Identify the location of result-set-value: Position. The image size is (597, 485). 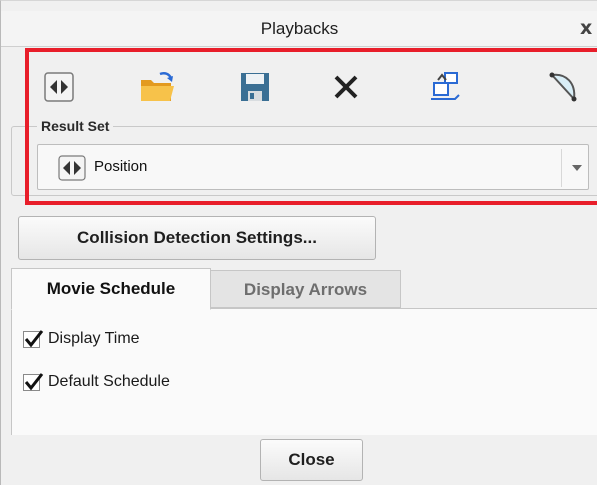
(121, 166).